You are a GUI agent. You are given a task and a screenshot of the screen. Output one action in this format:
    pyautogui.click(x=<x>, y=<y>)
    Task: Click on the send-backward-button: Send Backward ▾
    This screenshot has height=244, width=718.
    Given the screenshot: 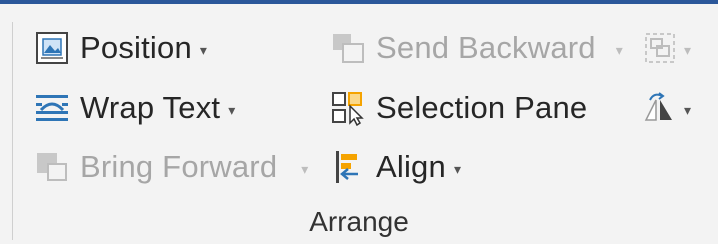 What is the action you would take?
    pyautogui.click(x=476, y=48)
    